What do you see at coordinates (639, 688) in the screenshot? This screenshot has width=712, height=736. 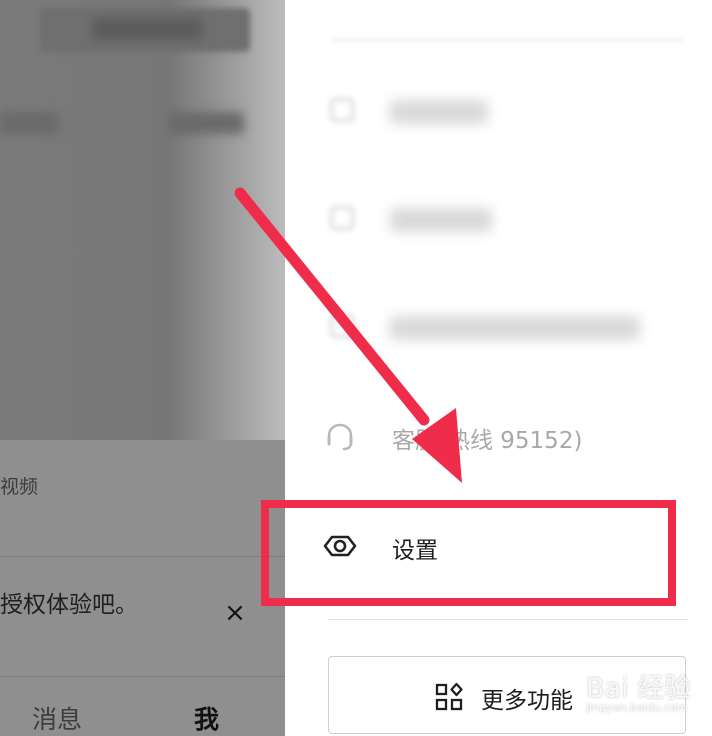 I see `watermark-main: Bai 经验` at bounding box center [639, 688].